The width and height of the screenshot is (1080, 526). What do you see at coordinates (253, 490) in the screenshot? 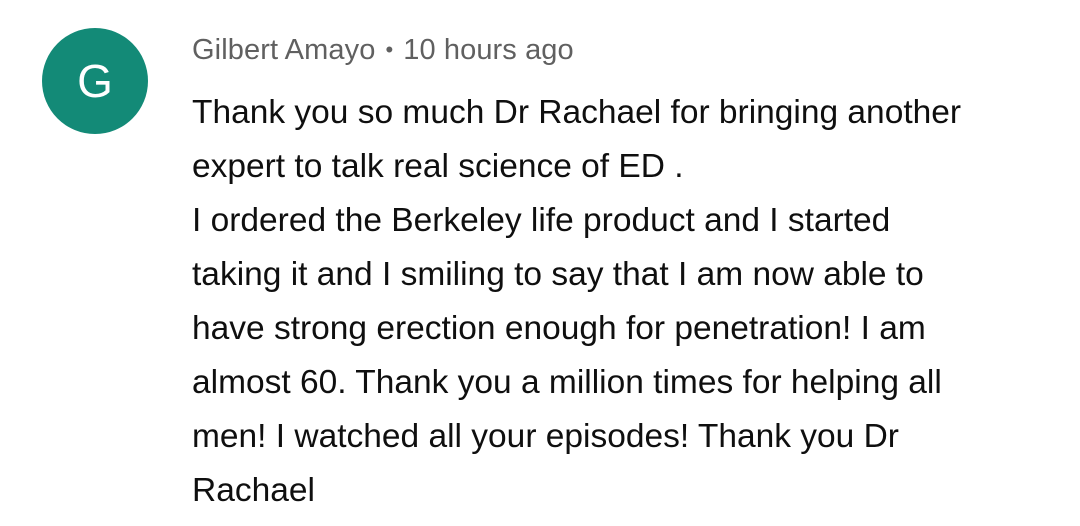
I see `comment-line: Rachael` at bounding box center [253, 490].